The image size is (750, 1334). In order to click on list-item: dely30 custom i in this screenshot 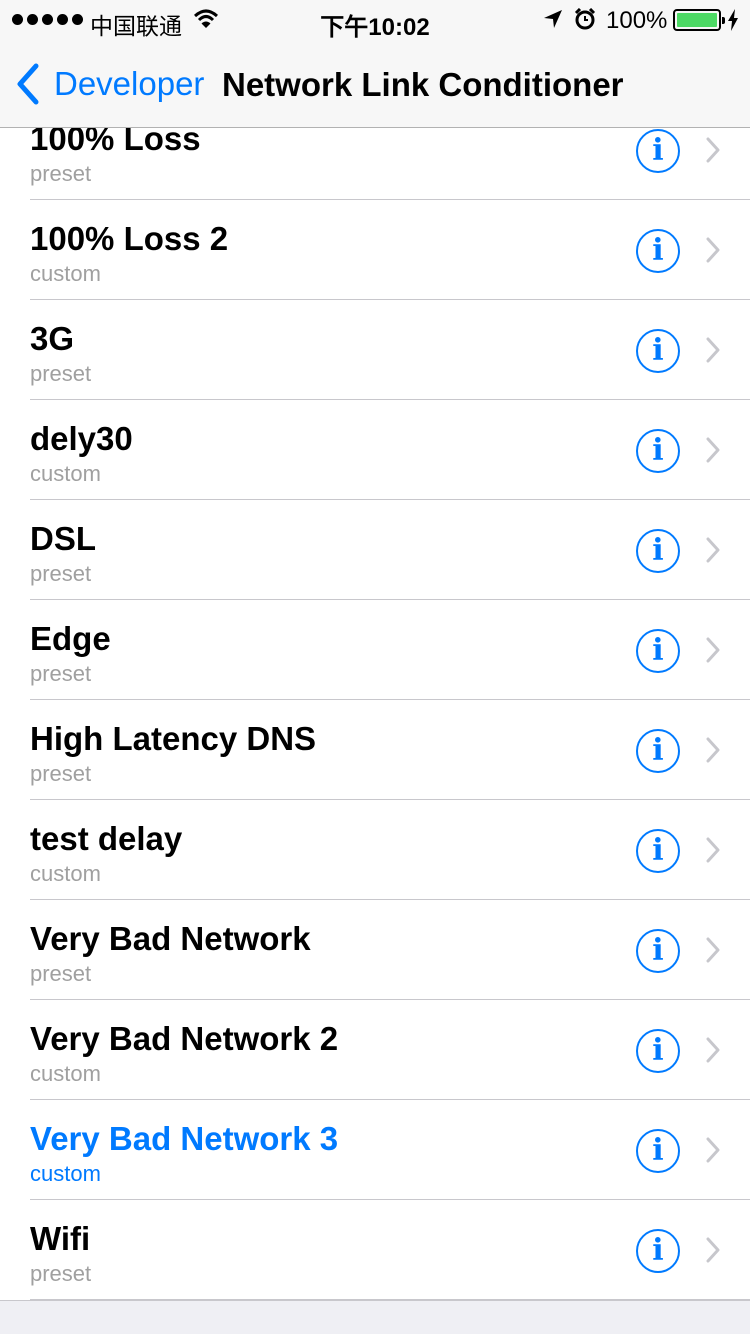, I will do `click(375, 450)`.